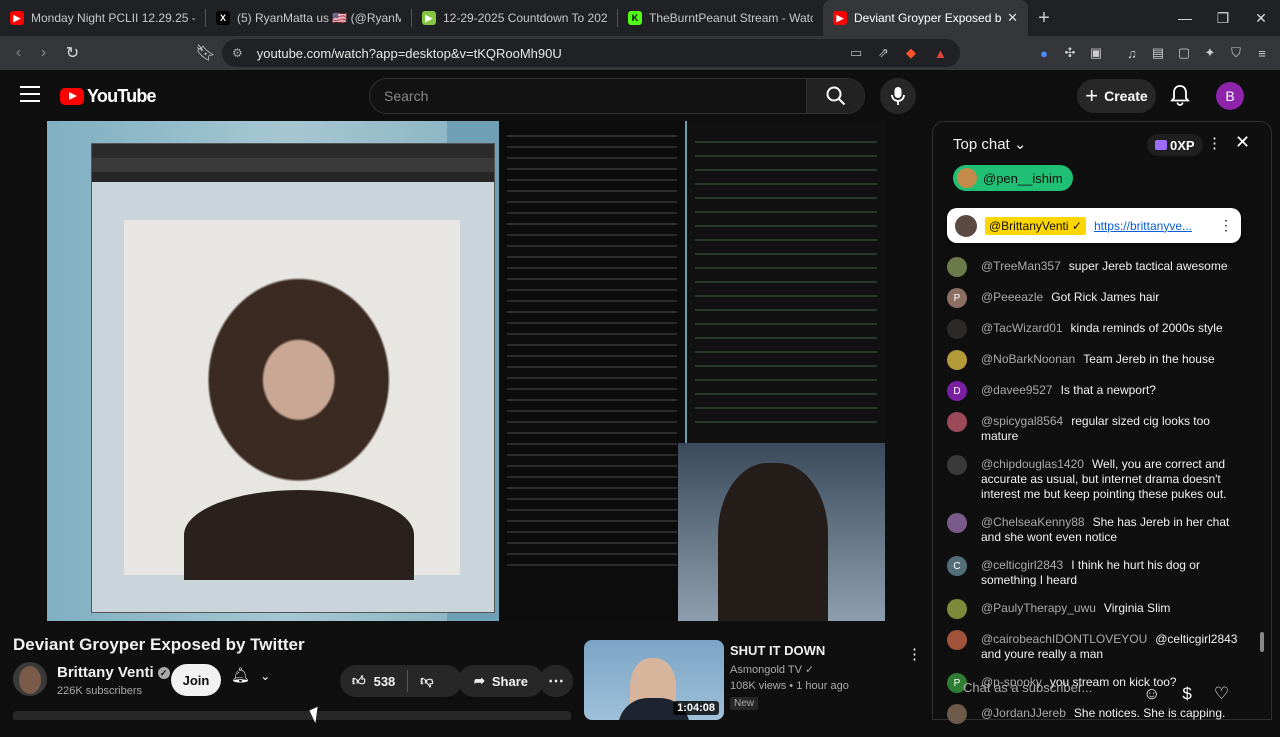 The width and height of the screenshot is (1280, 737). What do you see at coordinates (18, 53) in the screenshot?
I see `back-icon: ‹` at bounding box center [18, 53].